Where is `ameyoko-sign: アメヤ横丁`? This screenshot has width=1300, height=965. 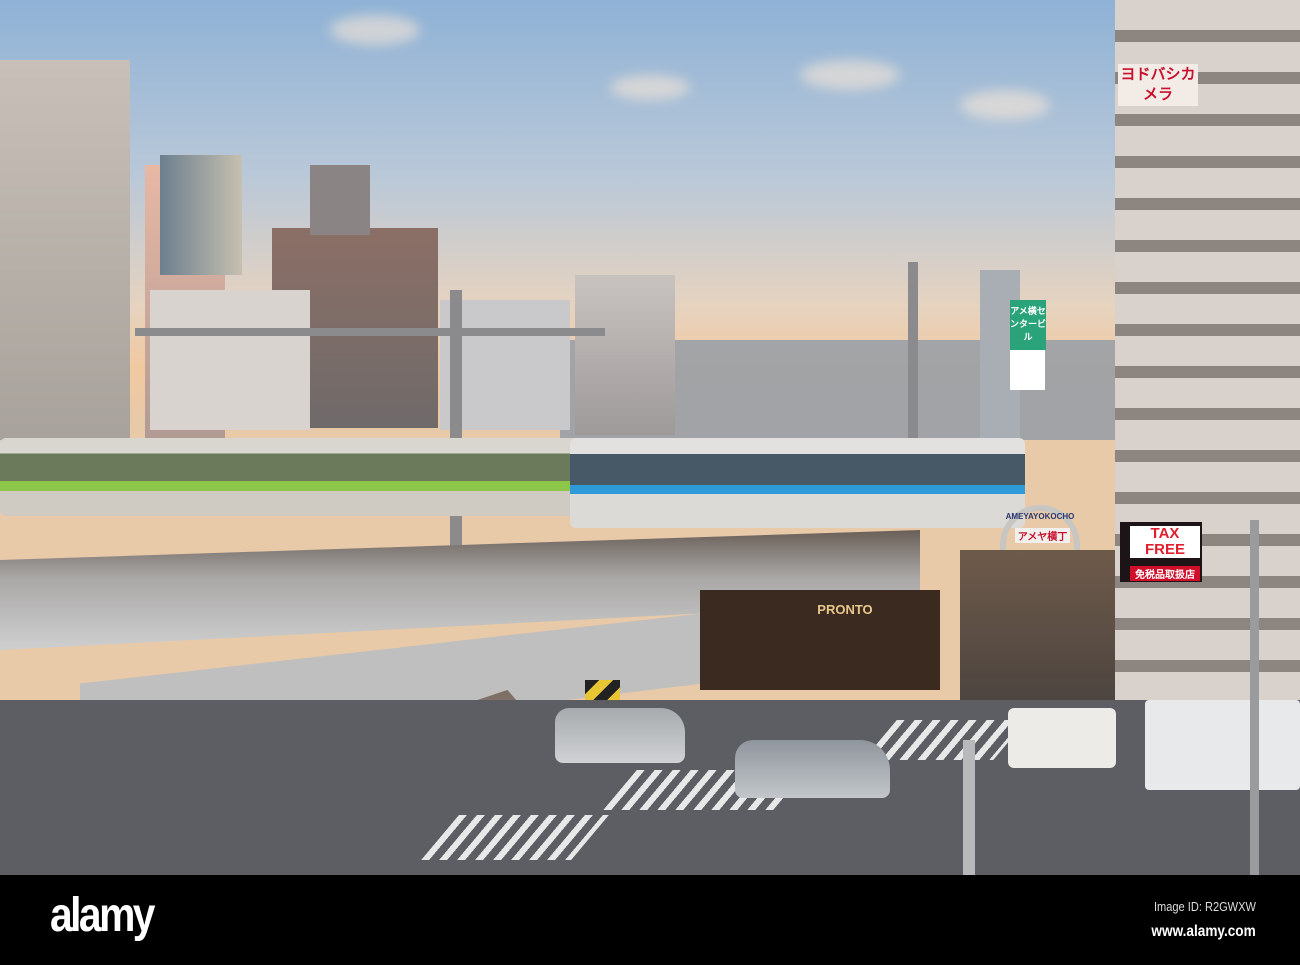 ameyoko-sign: アメヤ横丁 is located at coordinates (1042, 535).